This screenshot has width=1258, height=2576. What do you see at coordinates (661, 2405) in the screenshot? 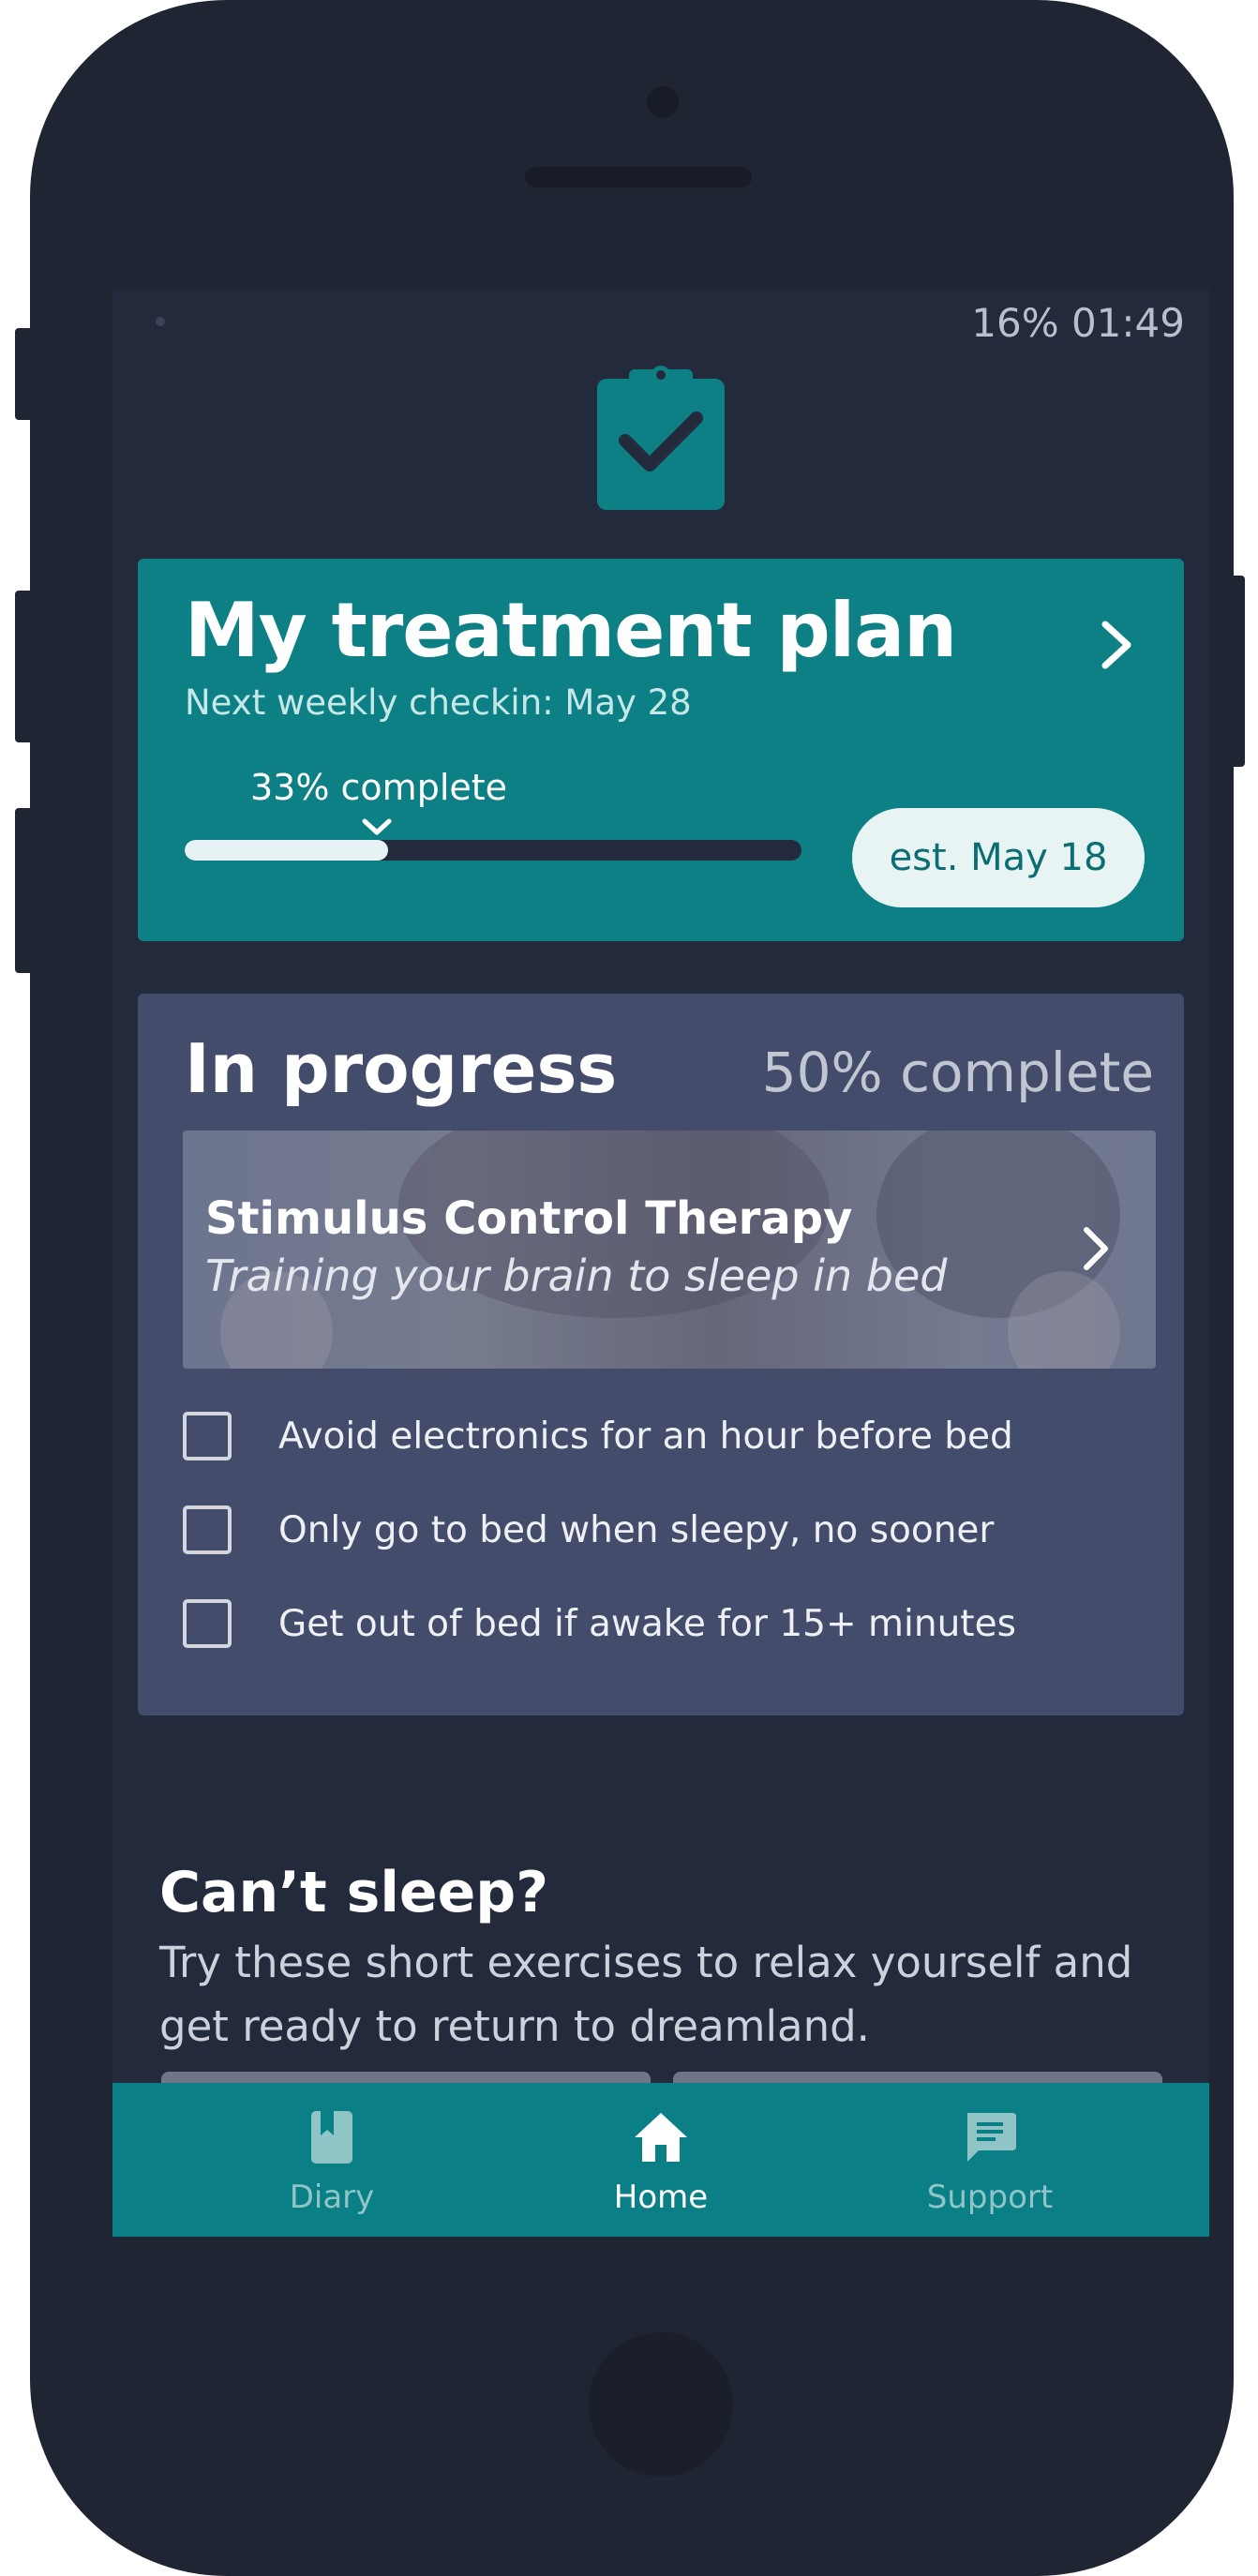
I see `home-hardware-button` at bounding box center [661, 2405].